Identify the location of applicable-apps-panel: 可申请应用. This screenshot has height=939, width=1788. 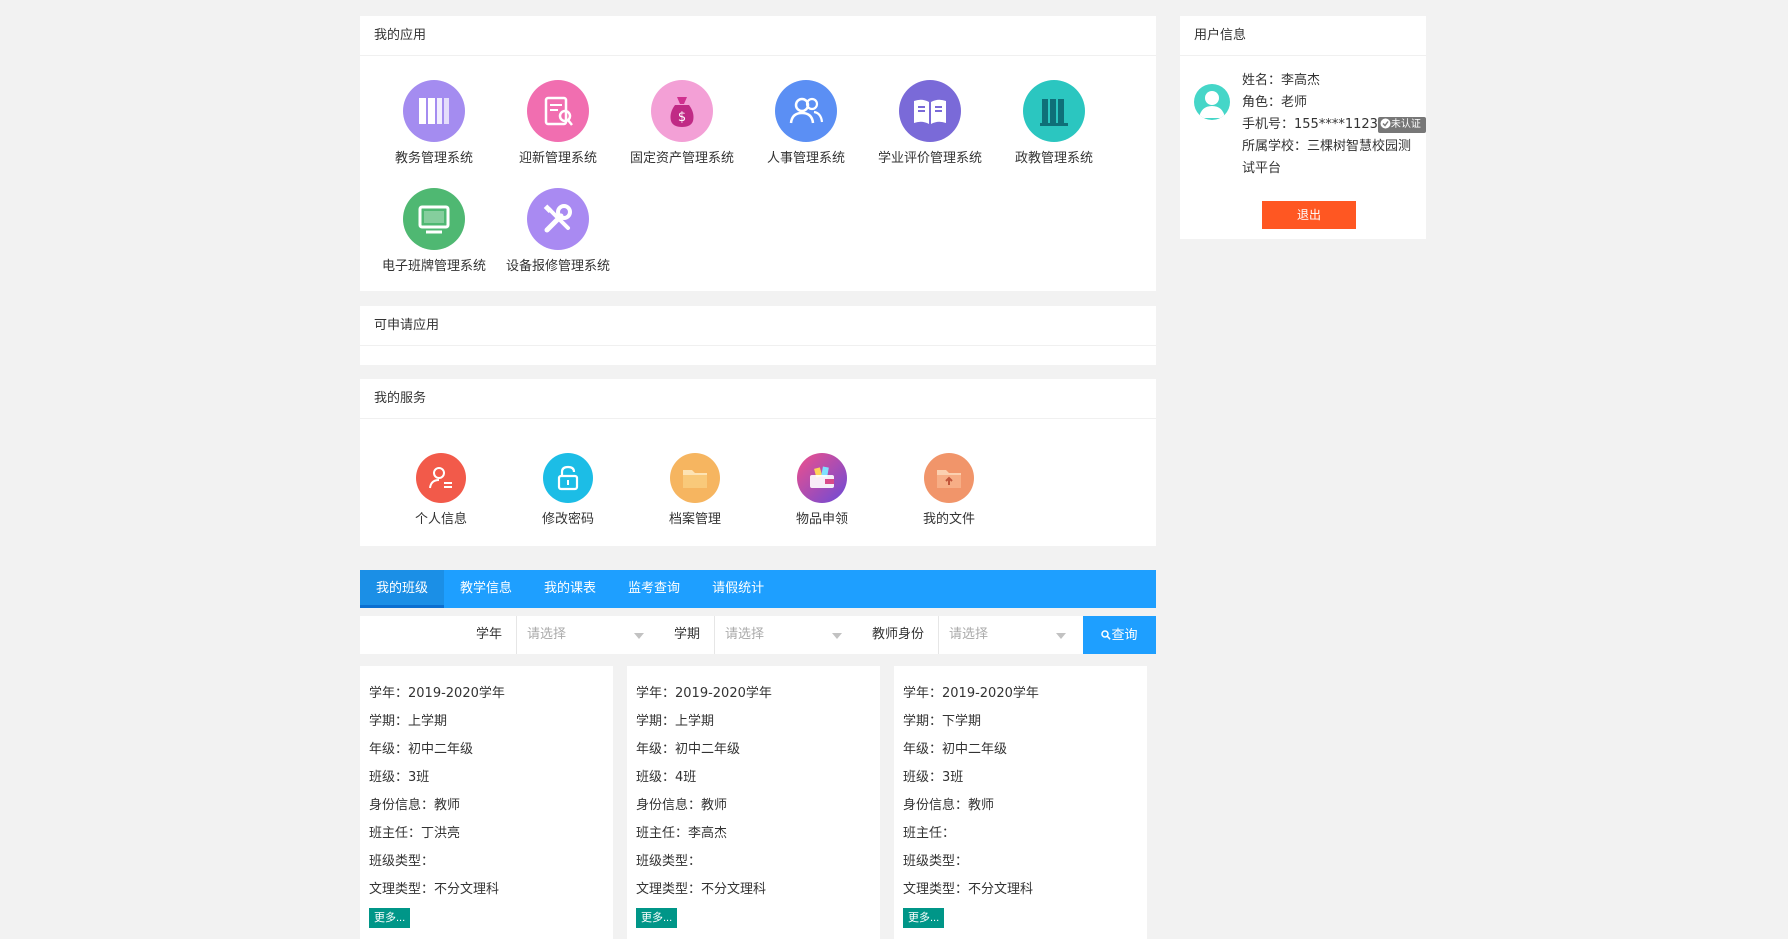
(758, 335).